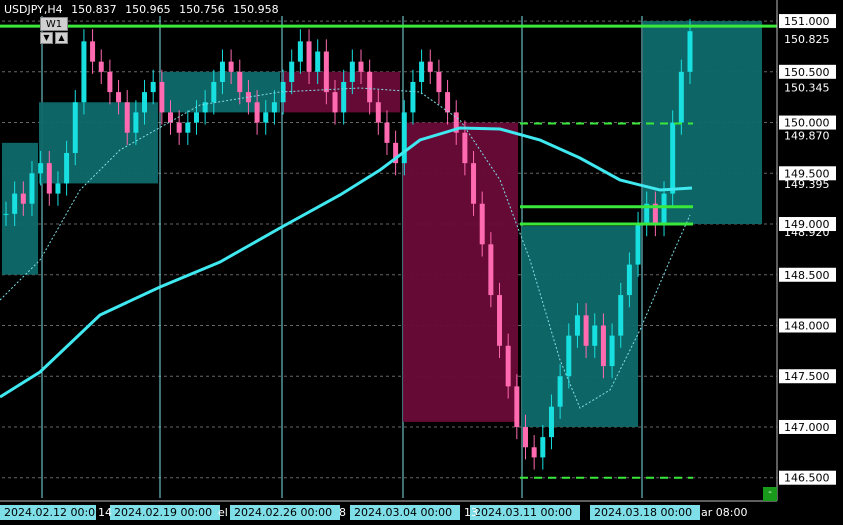  Describe the element at coordinates (807, 72) in the screenshot. I see `price-tick-label: 150.500` at that location.